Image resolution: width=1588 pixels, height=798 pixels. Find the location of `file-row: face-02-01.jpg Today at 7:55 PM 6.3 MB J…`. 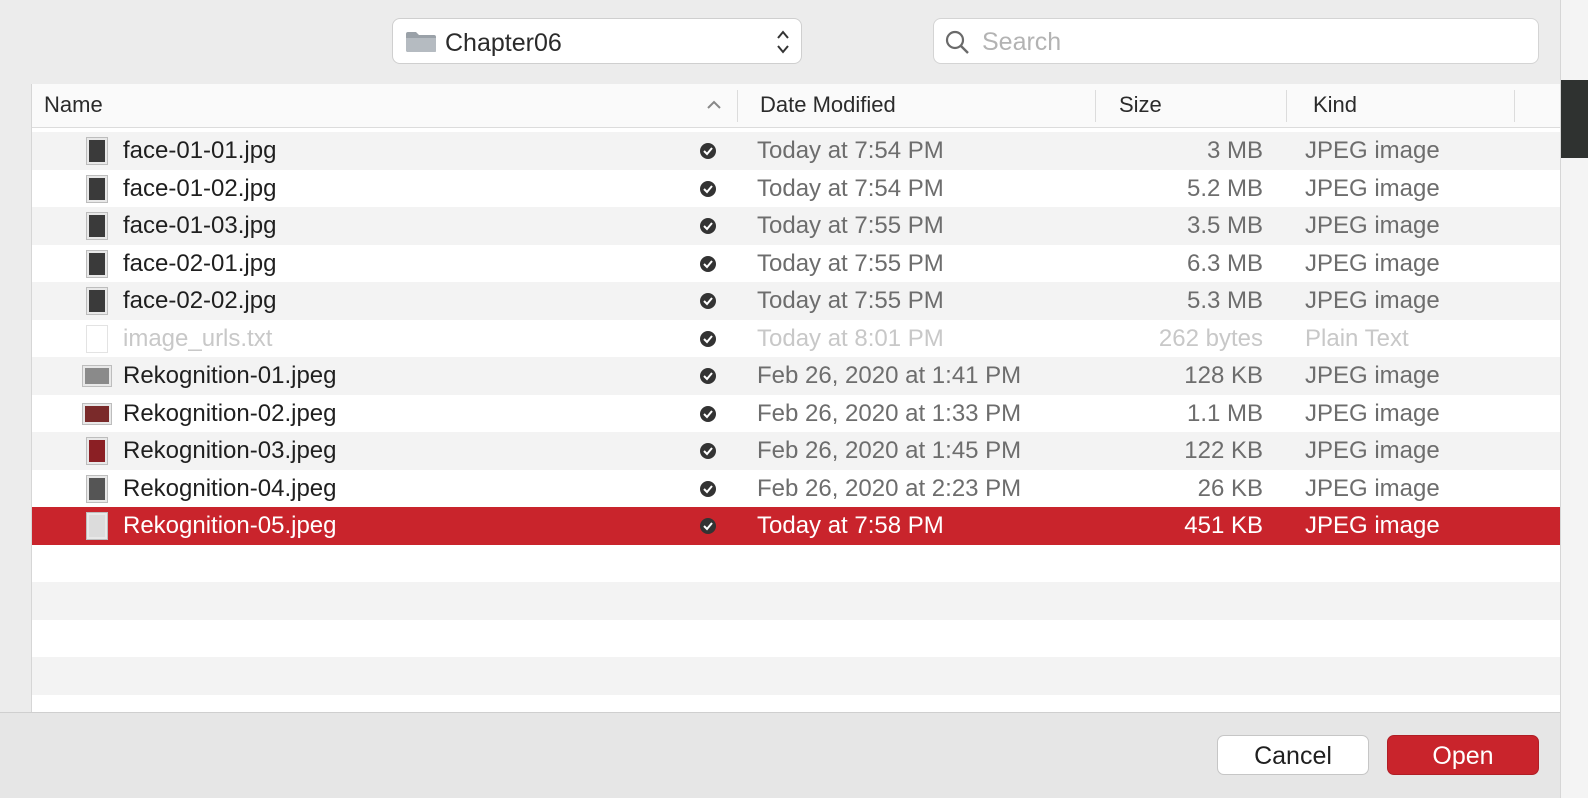

file-row: face-02-01.jpg Today at 7:55 PM 6.3 MB J… is located at coordinates (796, 263).